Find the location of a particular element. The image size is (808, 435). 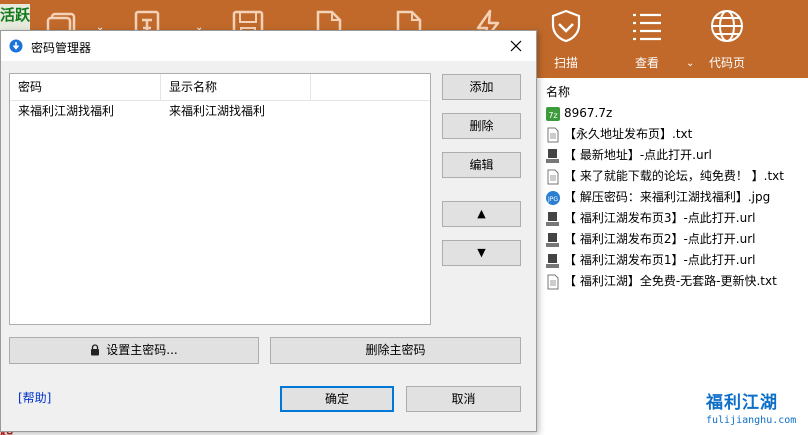

ok-button: 确定 is located at coordinates (337, 399).